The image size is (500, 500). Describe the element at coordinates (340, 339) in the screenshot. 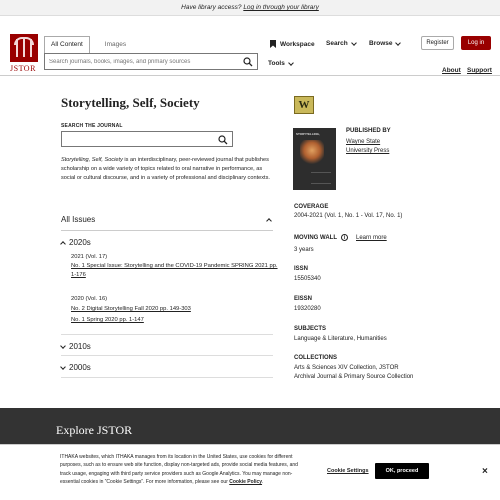

I see `subjects-value: Language & Literature, Humanities` at that location.